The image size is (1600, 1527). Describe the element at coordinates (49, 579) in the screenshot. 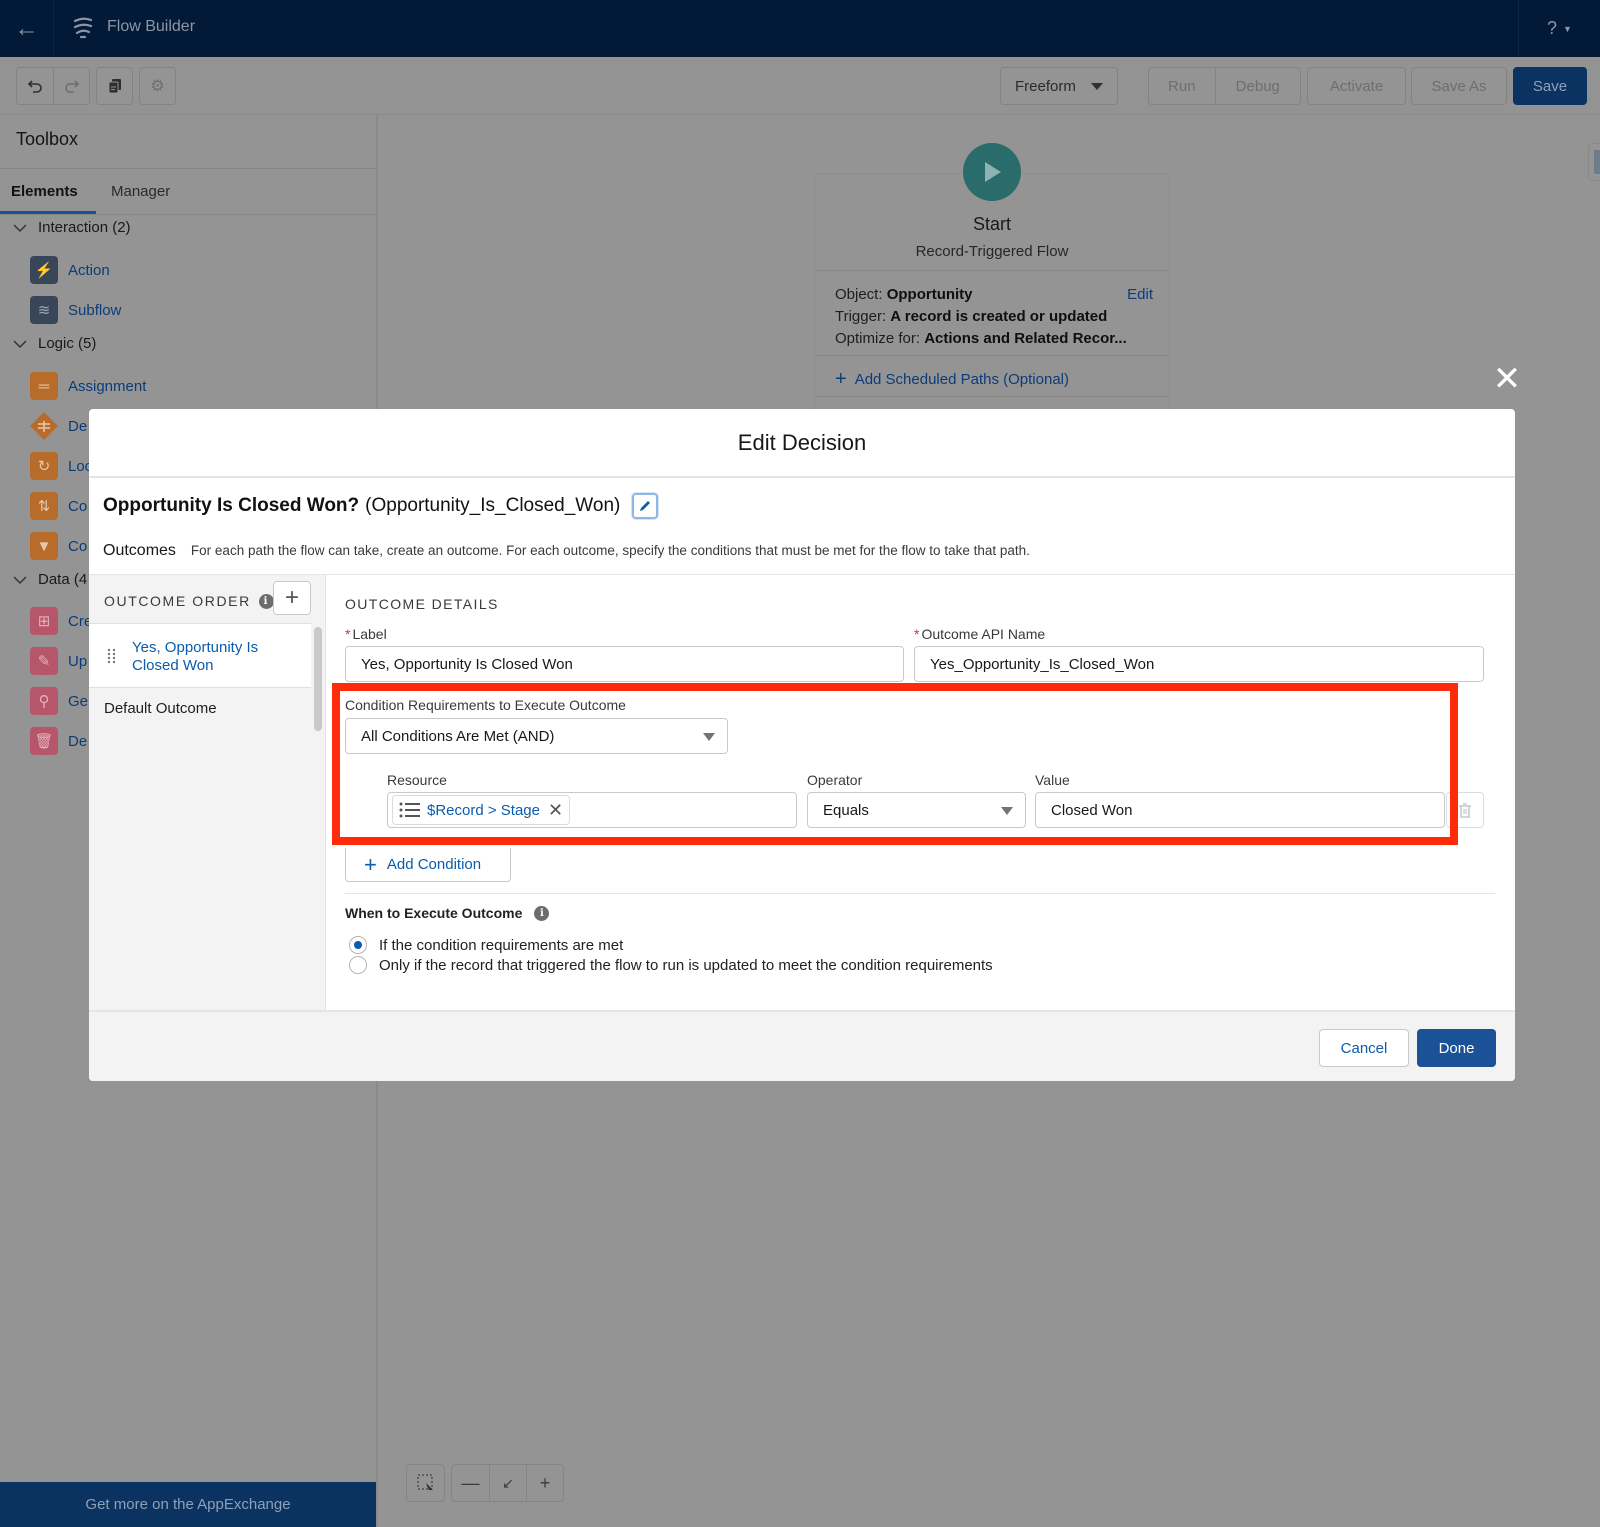

I see `section-data: Data (4` at that location.